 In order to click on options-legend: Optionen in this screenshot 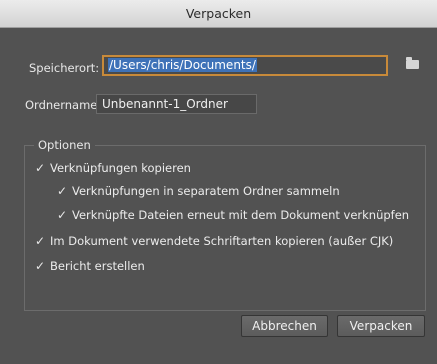, I will do `click(64, 145)`.